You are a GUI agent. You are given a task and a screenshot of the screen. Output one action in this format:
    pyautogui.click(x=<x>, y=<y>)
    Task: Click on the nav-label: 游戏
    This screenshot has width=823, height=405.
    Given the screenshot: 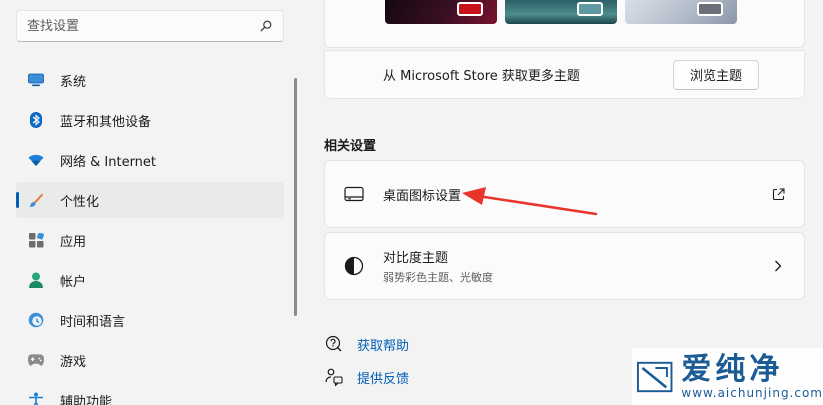 What is the action you would take?
    pyautogui.click(x=73, y=362)
    